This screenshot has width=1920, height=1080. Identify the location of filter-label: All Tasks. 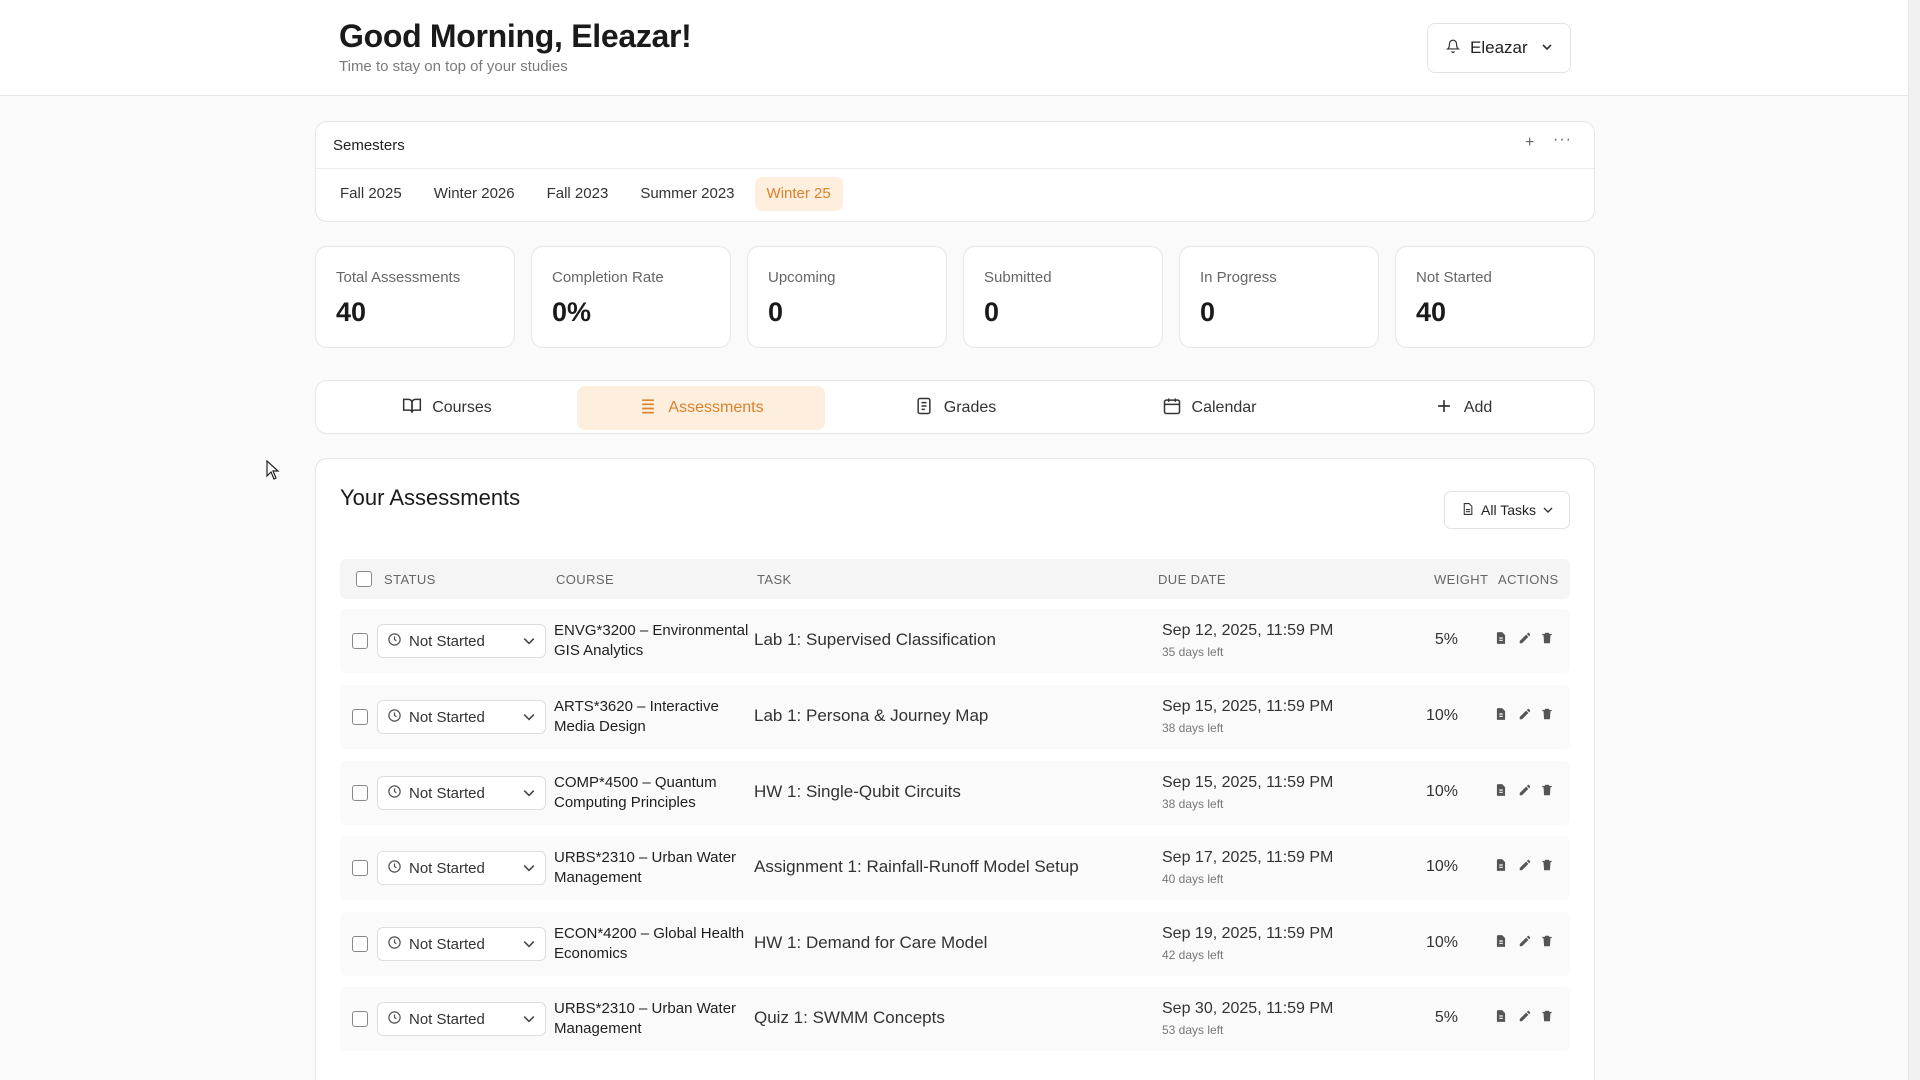
(1508, 510).